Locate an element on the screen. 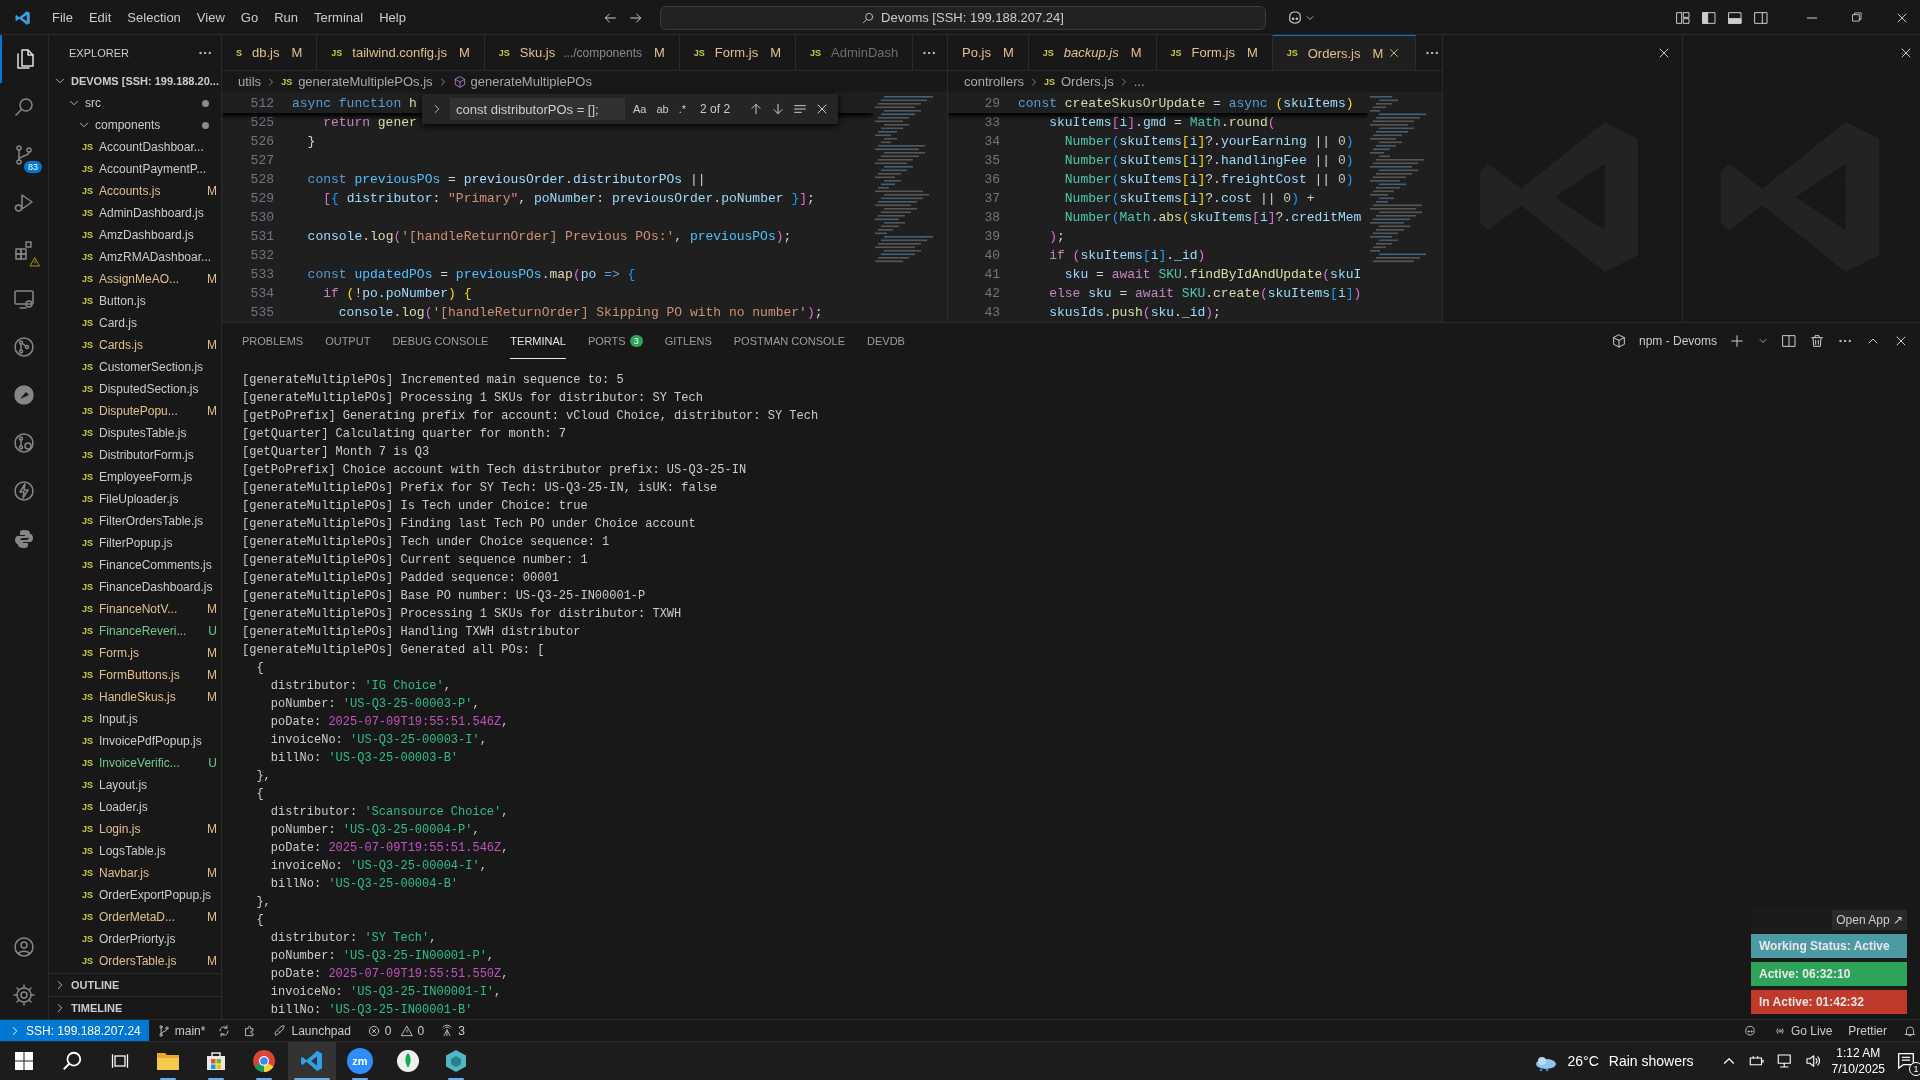 The height and width of the screenshot is (1080, 1920). menu-item: Run is located at coordinates (286, 17).